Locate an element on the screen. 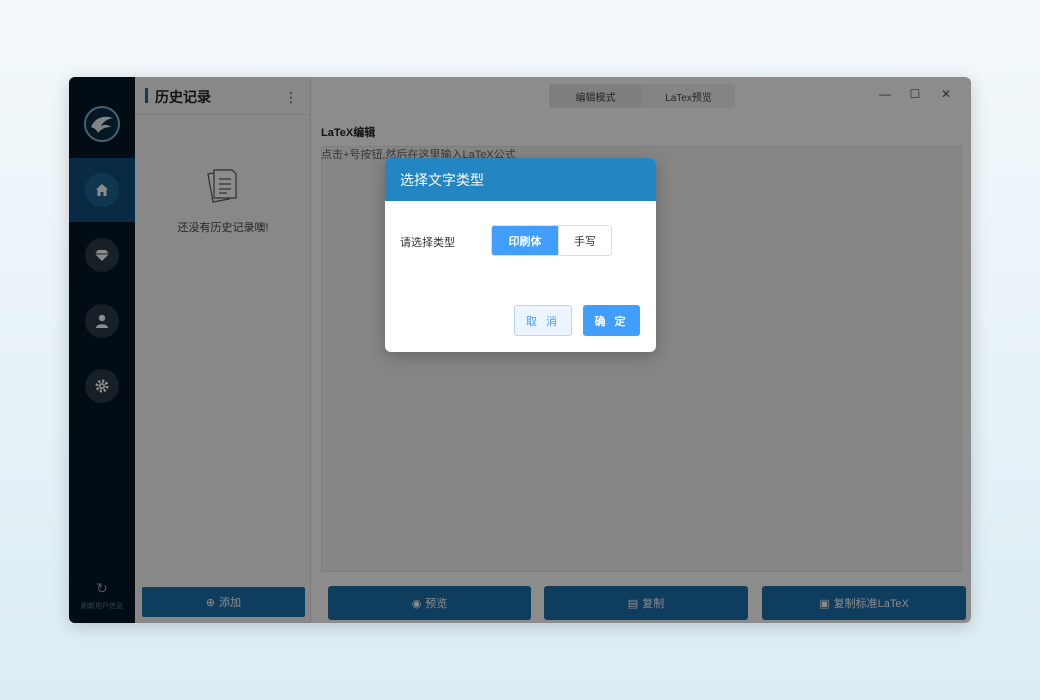  select-text-type-dialog: 选择文字类型 请选择类型 印刷体 手写 取 消 确 定 is located at coordinates (520, 255).